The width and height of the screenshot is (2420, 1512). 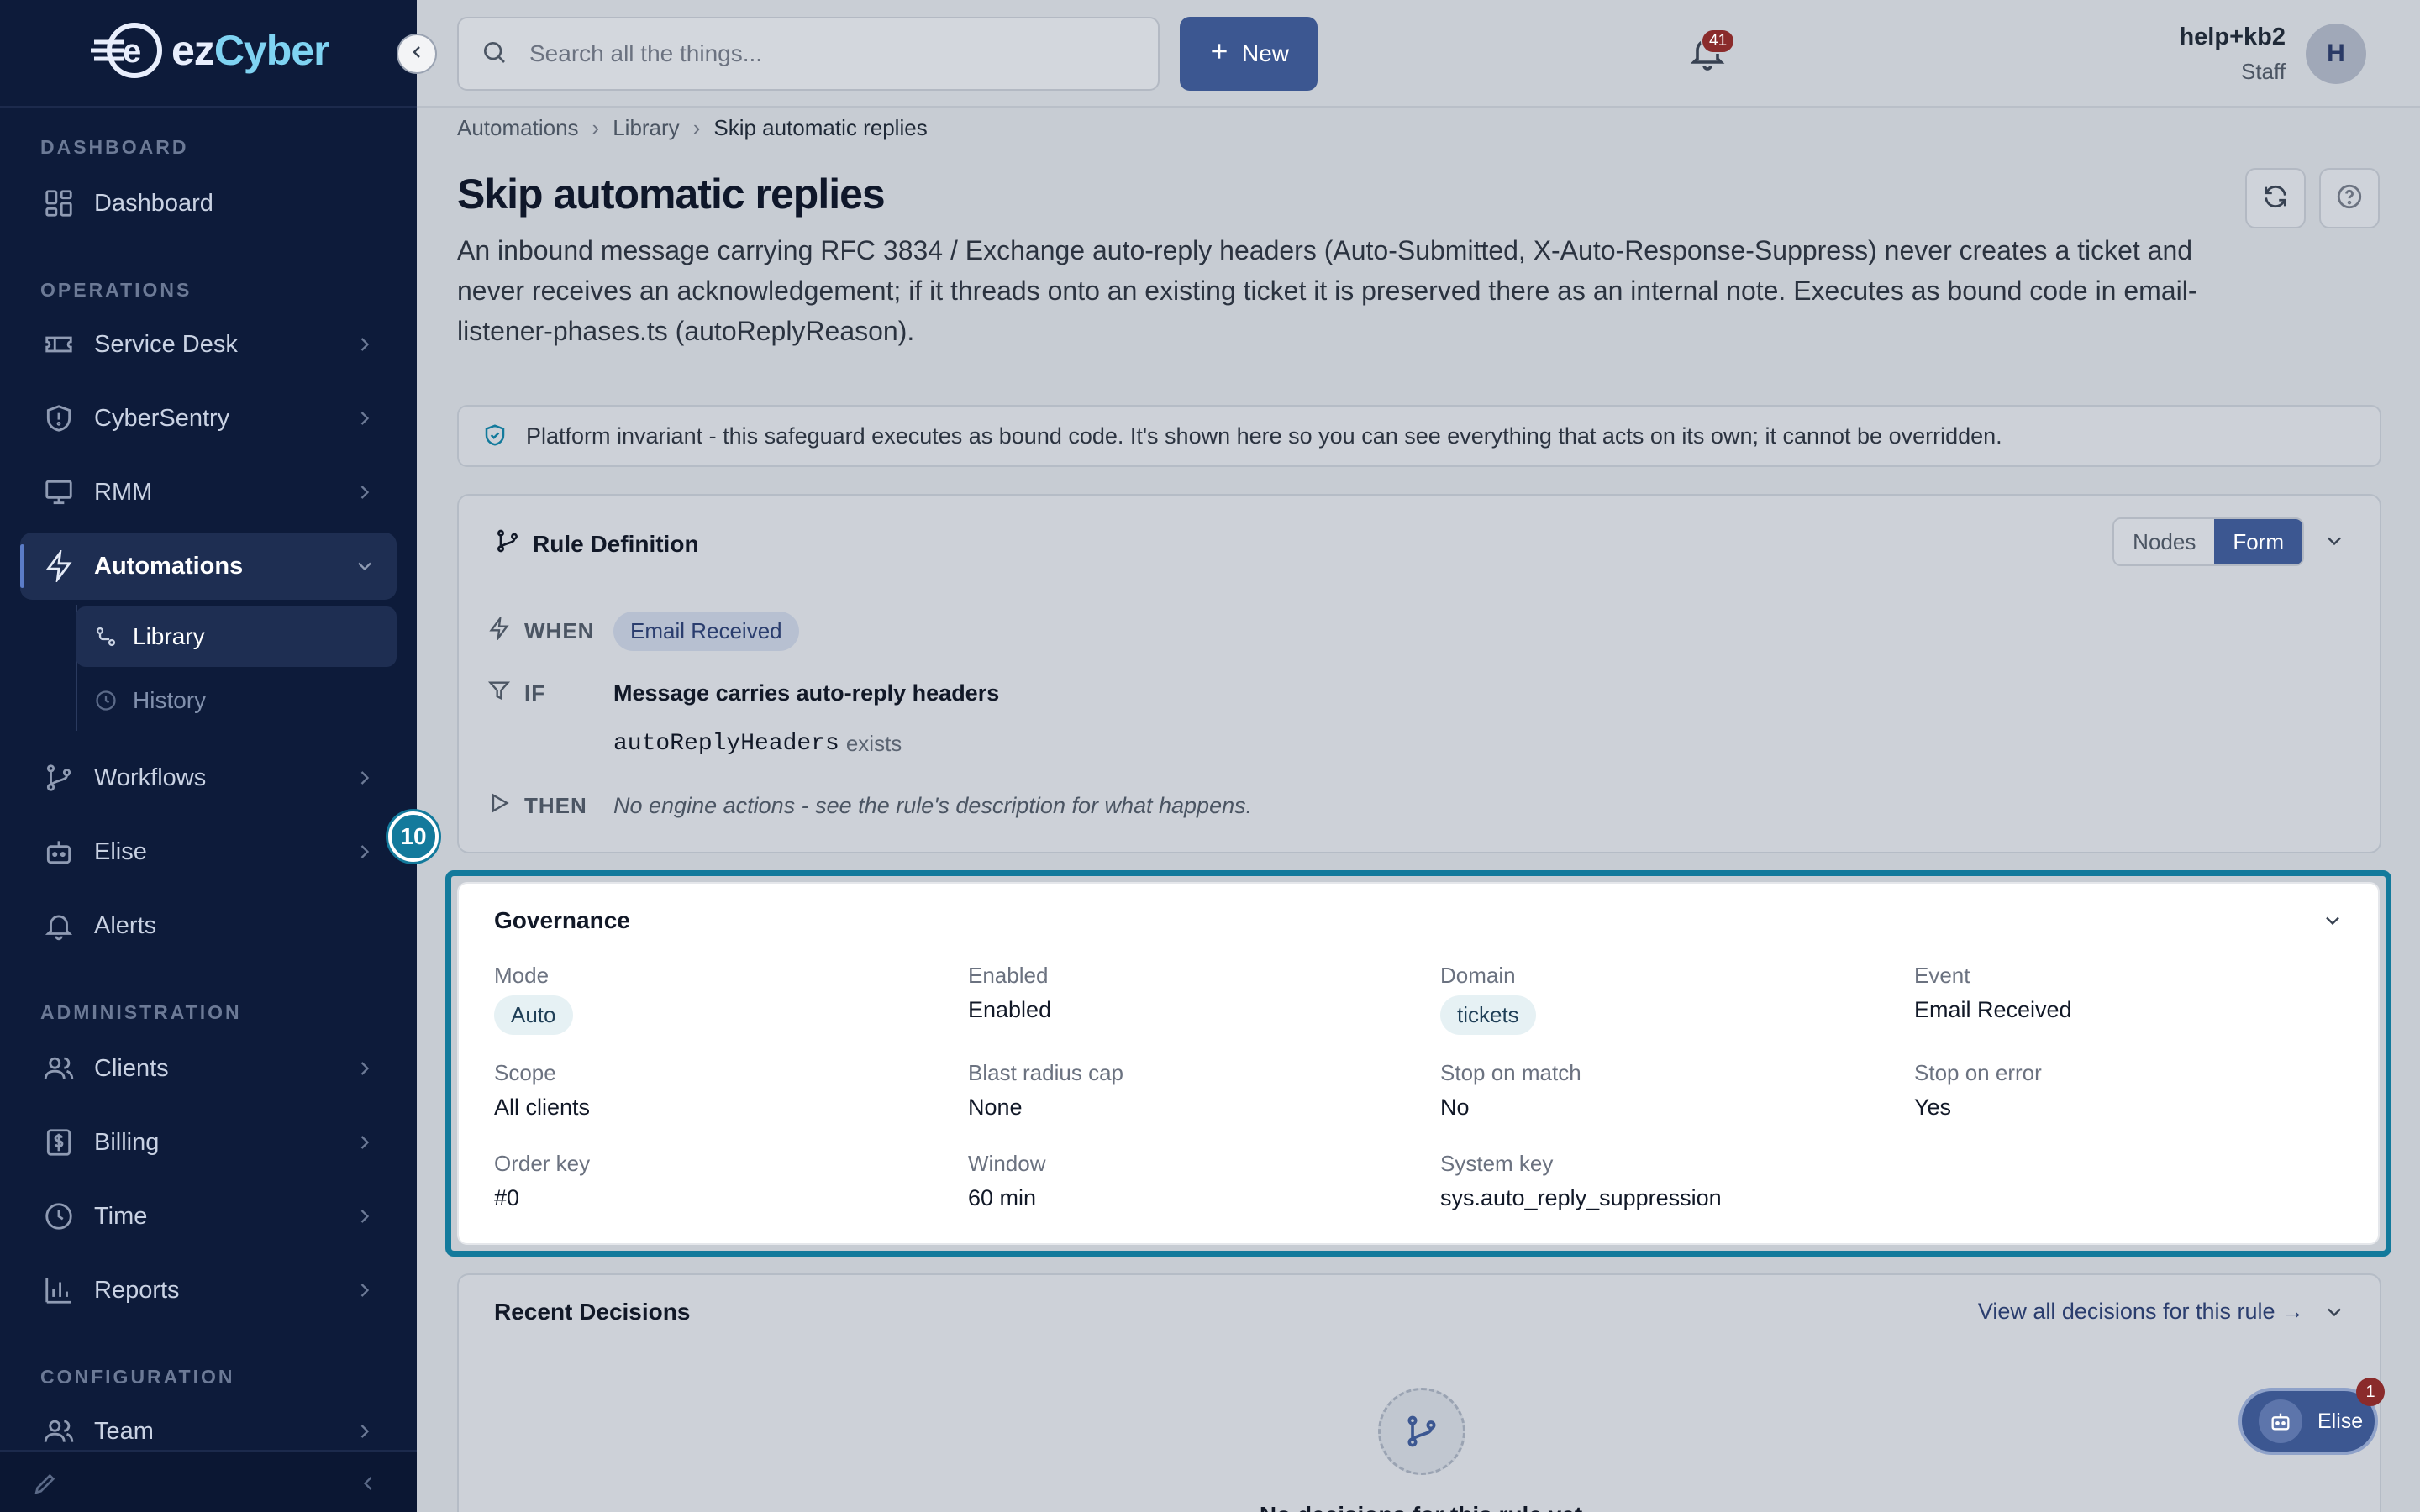 I want to click on collapse-sidebar-icon, so click(x=368, y=1485).